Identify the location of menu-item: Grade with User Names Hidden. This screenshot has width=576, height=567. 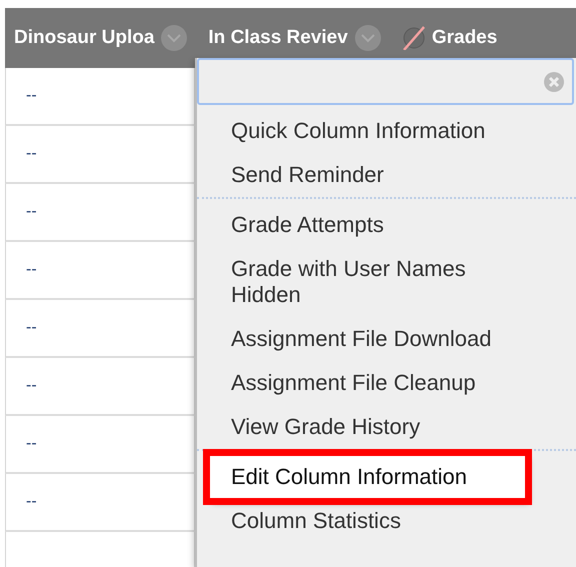
(386, 282).